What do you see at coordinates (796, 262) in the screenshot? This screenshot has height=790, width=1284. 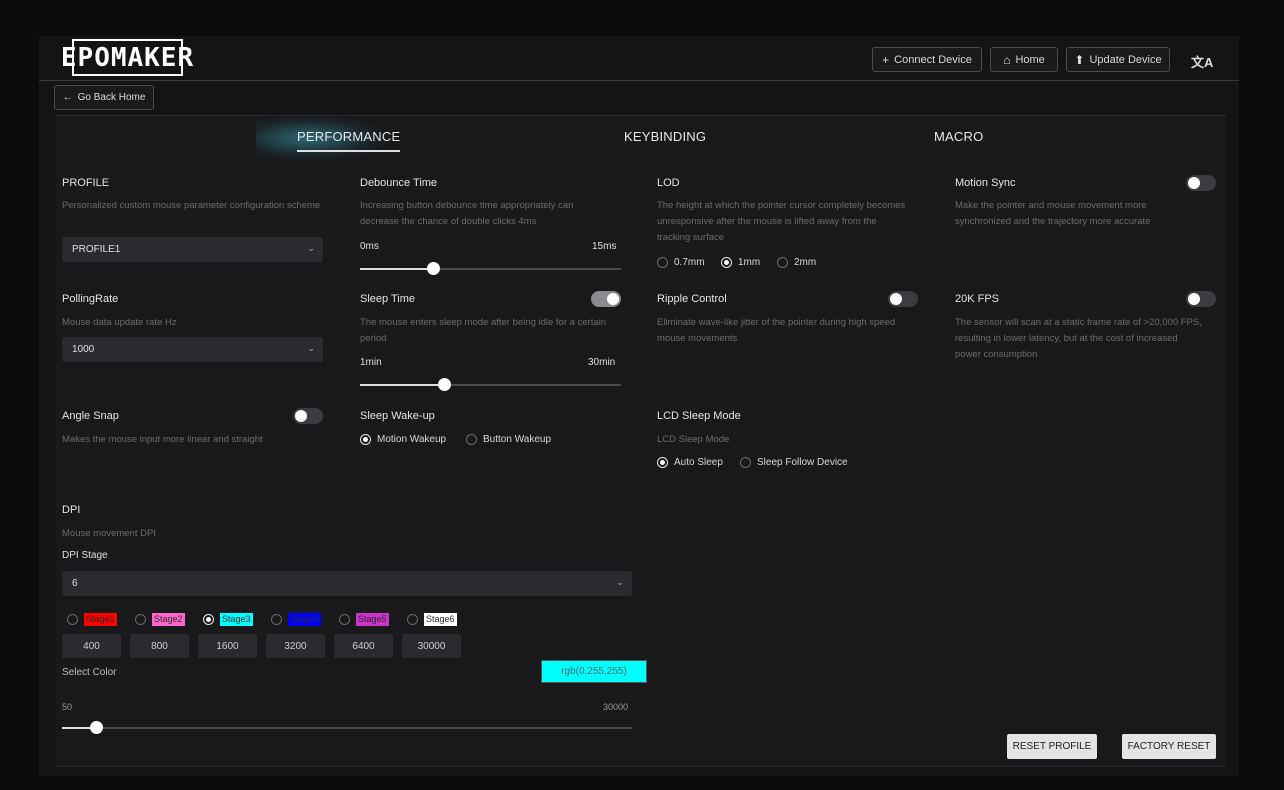 I see `lod-option-2: 2mm` at bounding box center [796, 262].